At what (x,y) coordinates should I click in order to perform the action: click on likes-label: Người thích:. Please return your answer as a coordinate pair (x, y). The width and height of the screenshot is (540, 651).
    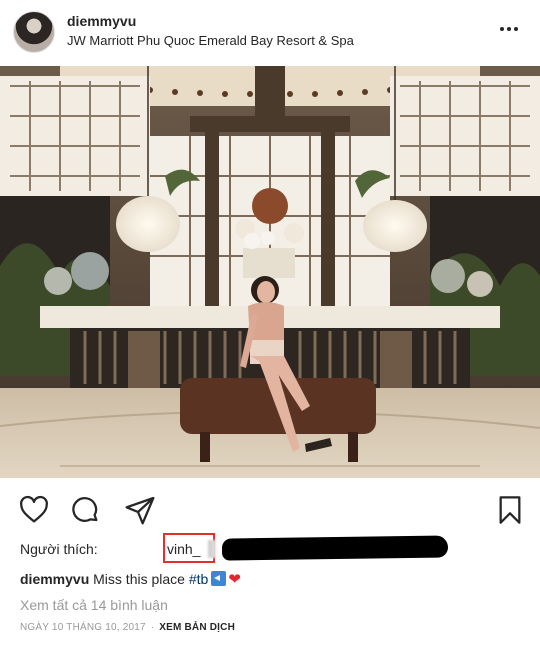
    Looking at the image, I should click on (59, 549).